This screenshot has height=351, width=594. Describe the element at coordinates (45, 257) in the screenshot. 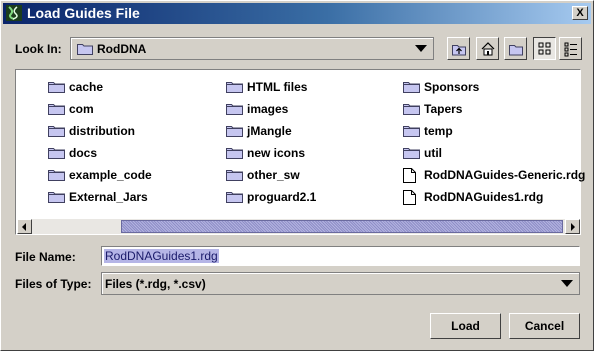

I see `file-name-label: File Name:` at that location.